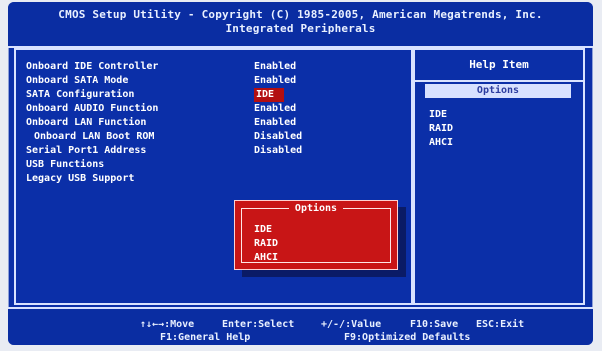  Describe the element at coordinates (213, 151) in the screenshot. I see `setting-row-serial-port1-address: Serial Port1 Address Disabled` at that location.